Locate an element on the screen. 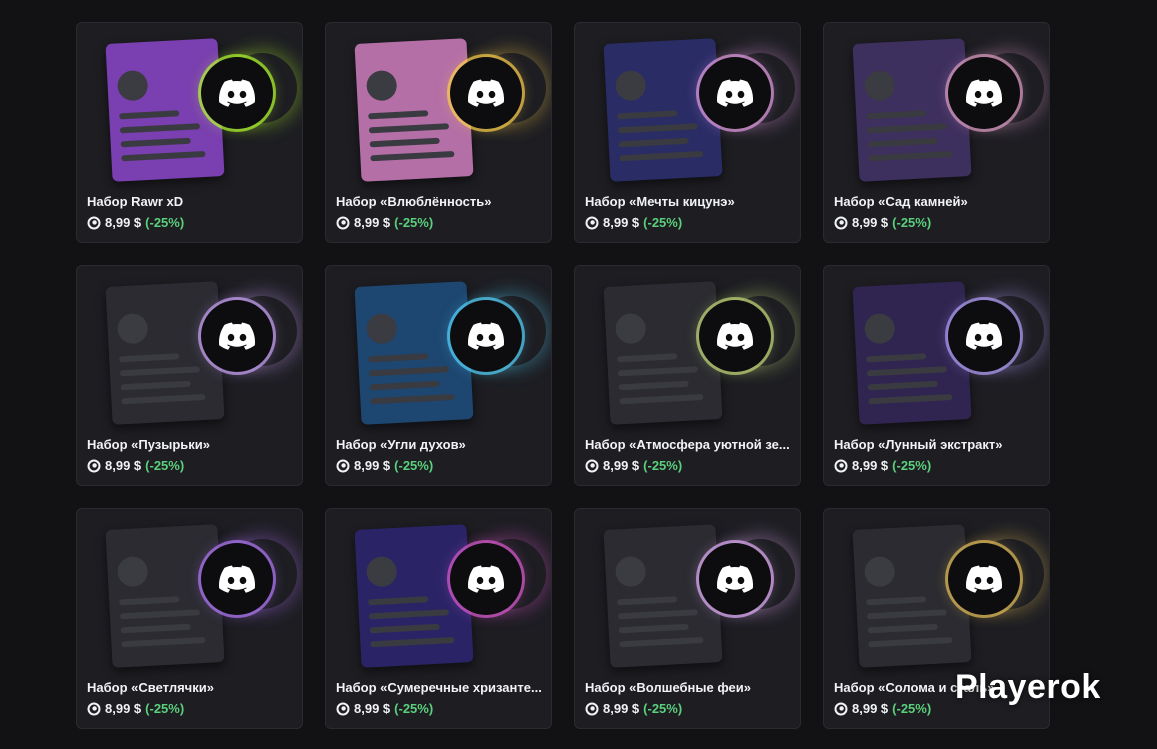 This screenshot has height=749, width=1157. shop-card-rawr-xd: Набор Rawr xD 8,99 $ (-25%) is located at coordinates (189, 132).